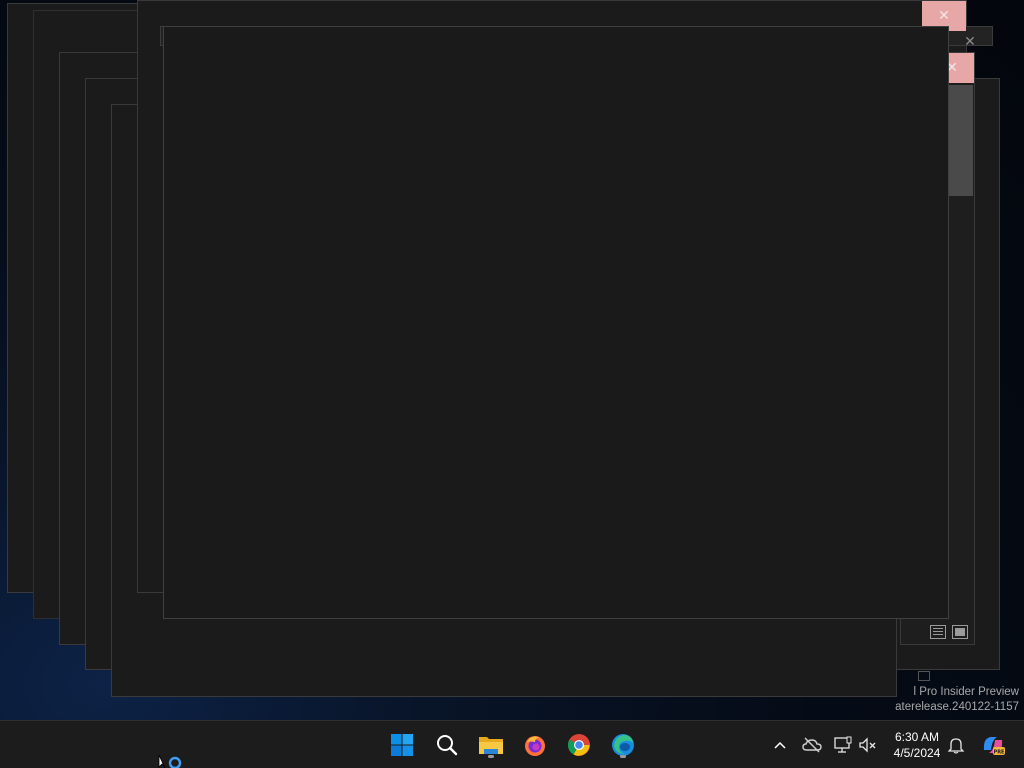 This screenshot has height=768, width=1024. I want to click on watermark-line-2: aterelease.240122-1157, so click(957, 707).